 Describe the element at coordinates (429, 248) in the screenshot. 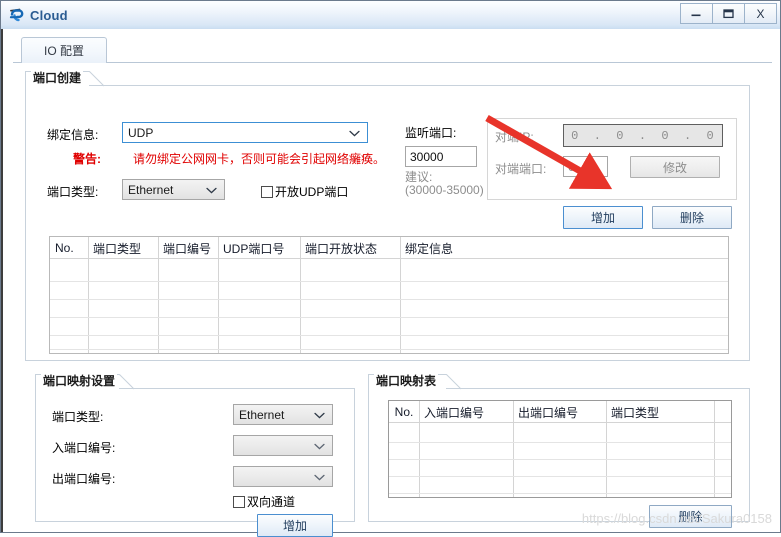

I see `port-table-col-binding: 绑定信息` at that location.